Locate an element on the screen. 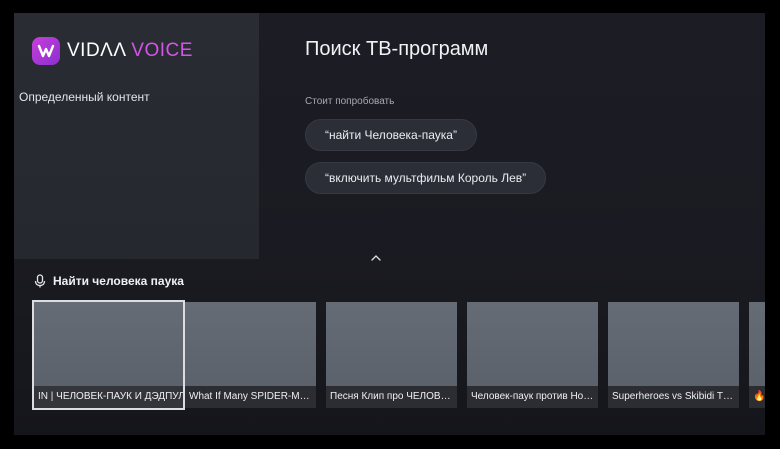 This screenshot has width=780, height=449. vidaa-logo-icon is located at coordinates (46, 51).